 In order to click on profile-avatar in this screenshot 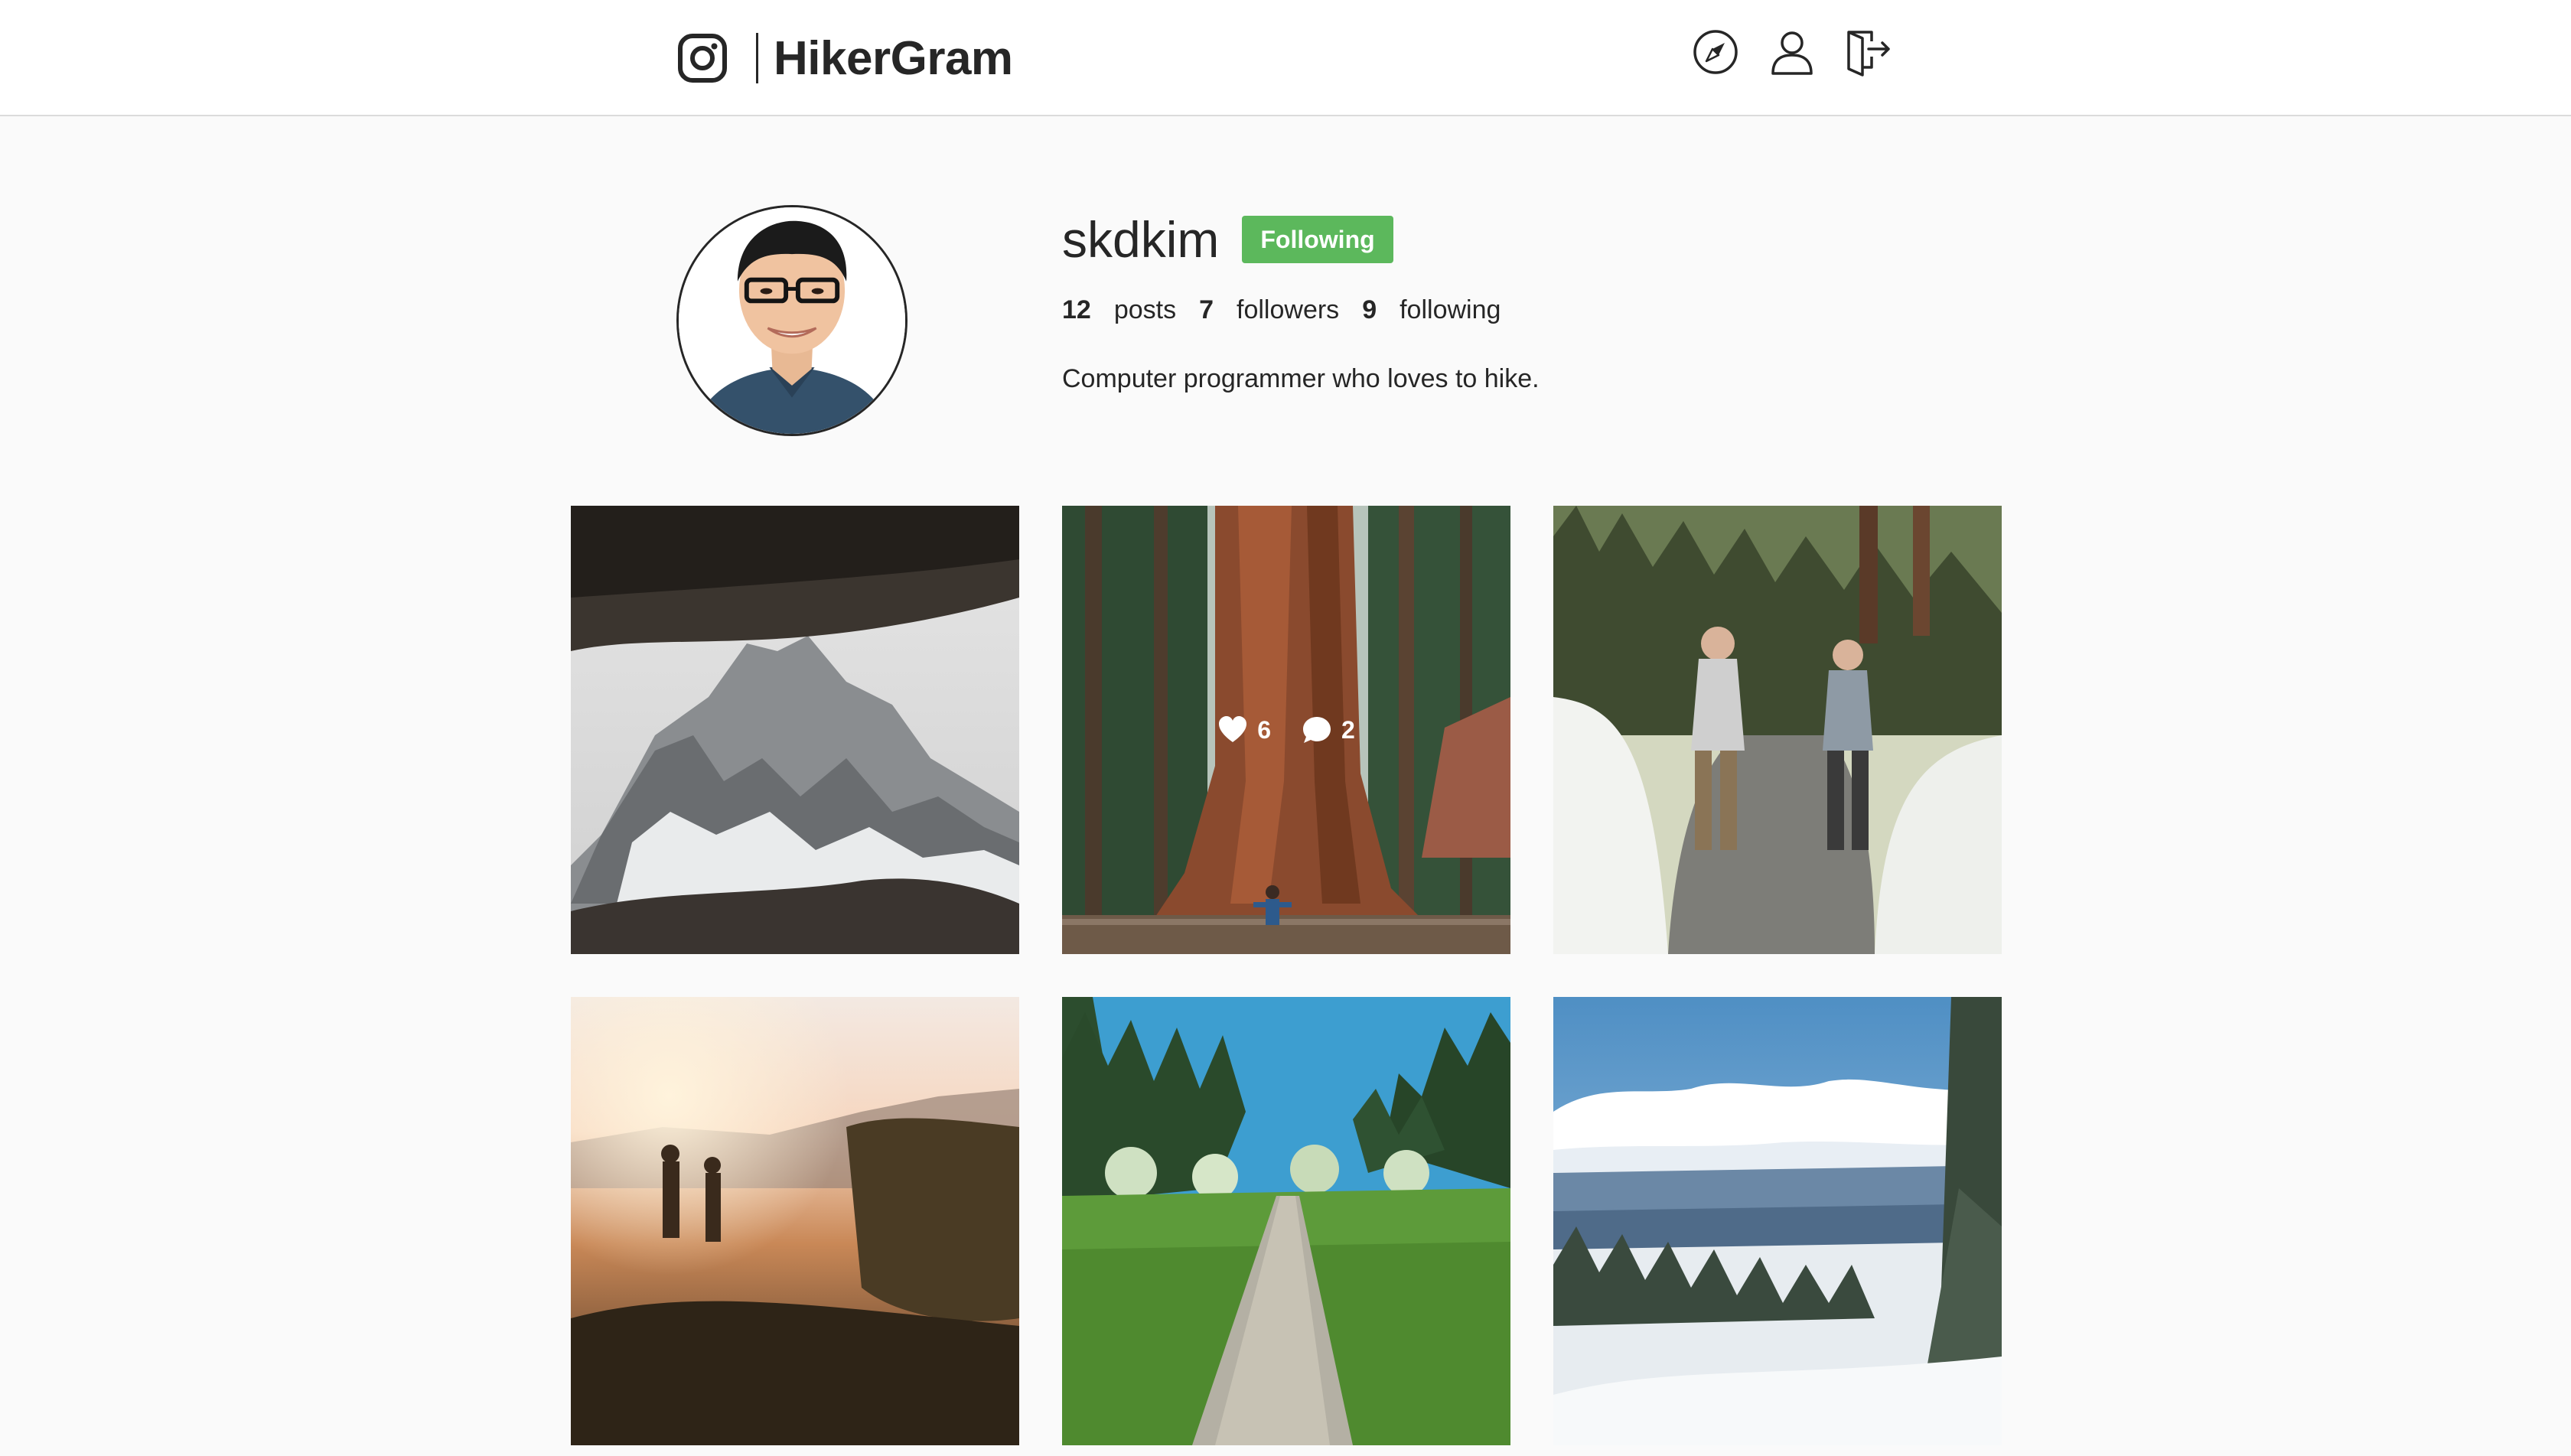, I will do `click(792, 320)`.